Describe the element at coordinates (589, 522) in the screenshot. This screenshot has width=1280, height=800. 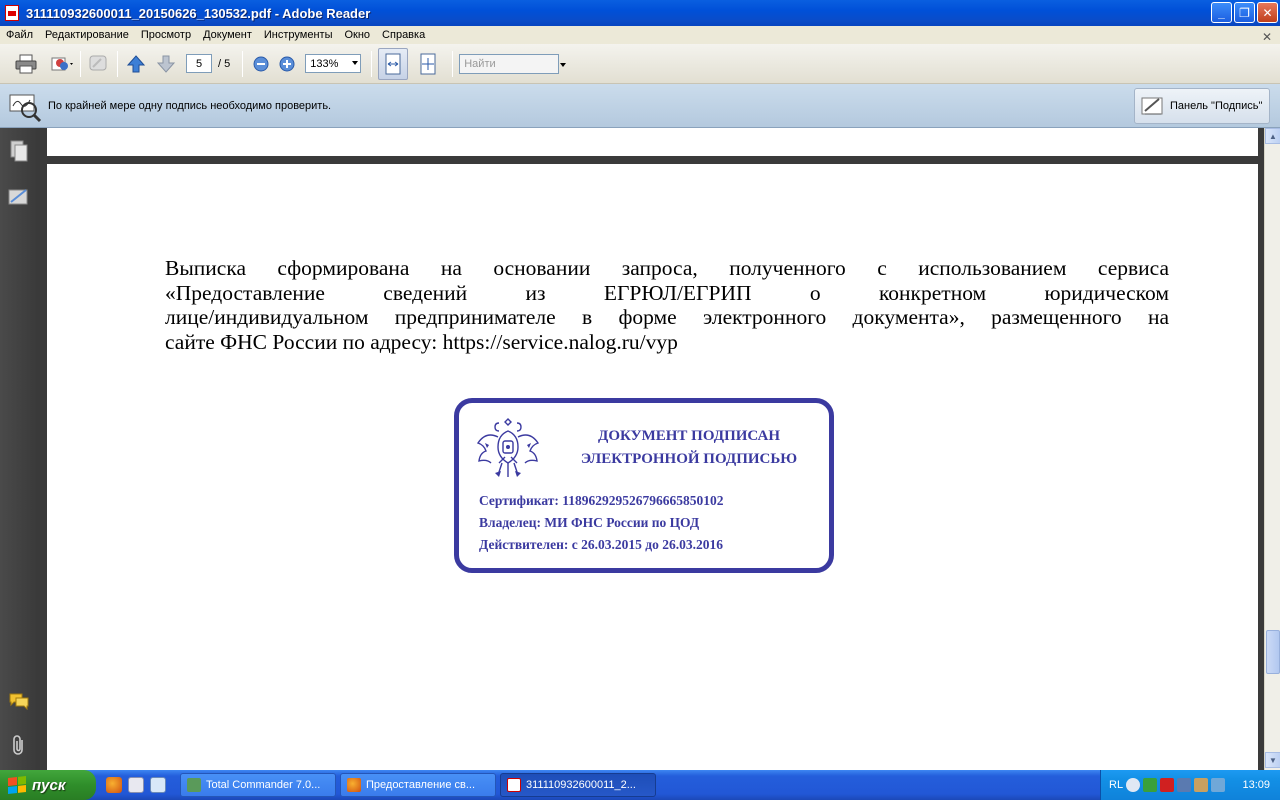
I see `stamp-owner: Владелец: МИ ФНС России по ЦОД` at that location.